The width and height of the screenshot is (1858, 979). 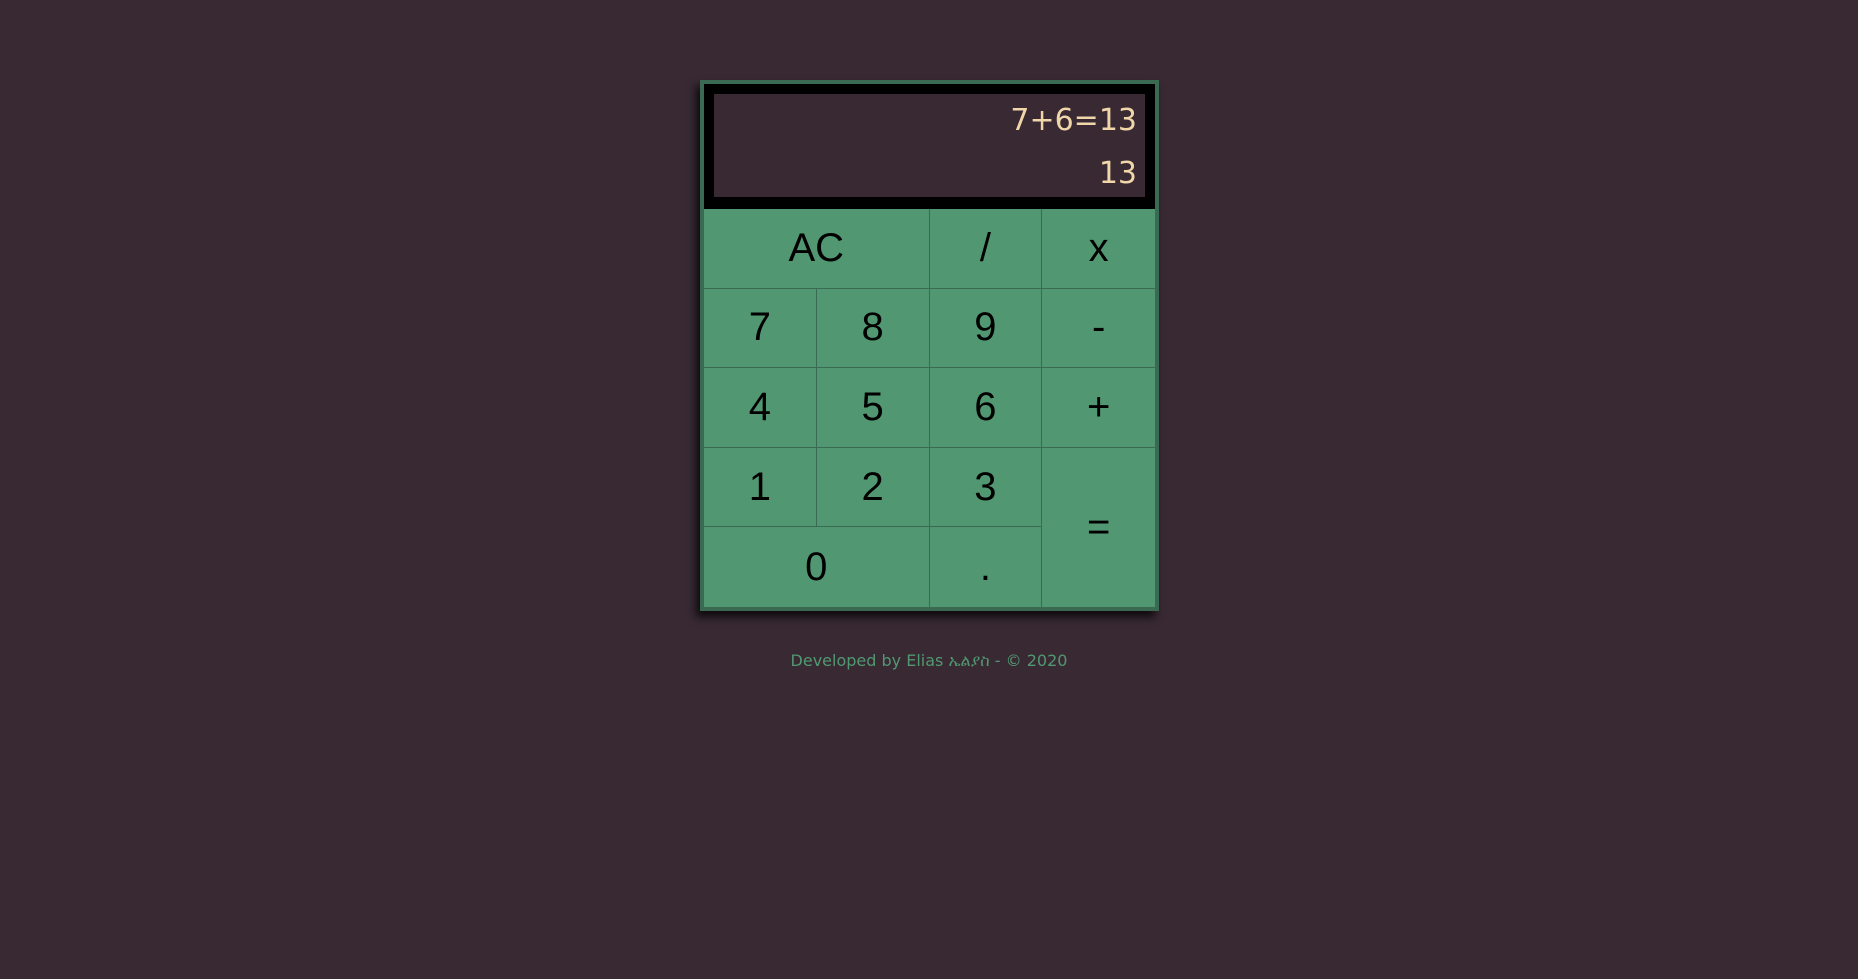 What do you see at coordinates (929, 145) in the screenshot?
I see `calculator-display: 7+6=13 13` at bounding box center [929, 145].